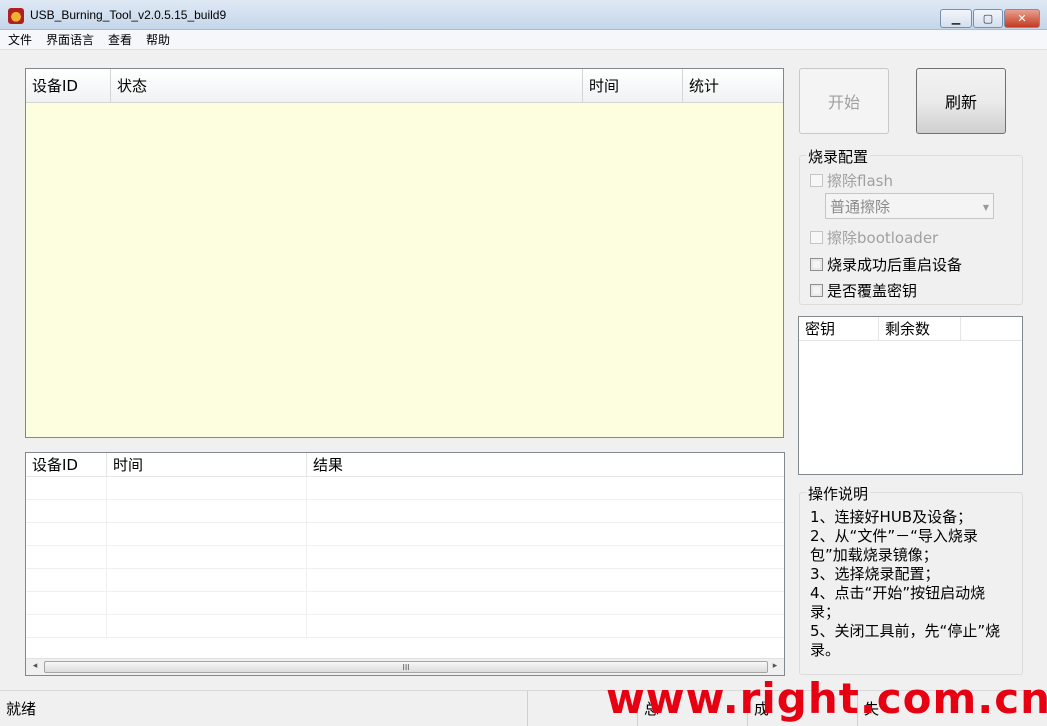 The width and height of the screenshot is (1047, 726). I want to click on watermark: www.right.com.cn, so click(826, 698).